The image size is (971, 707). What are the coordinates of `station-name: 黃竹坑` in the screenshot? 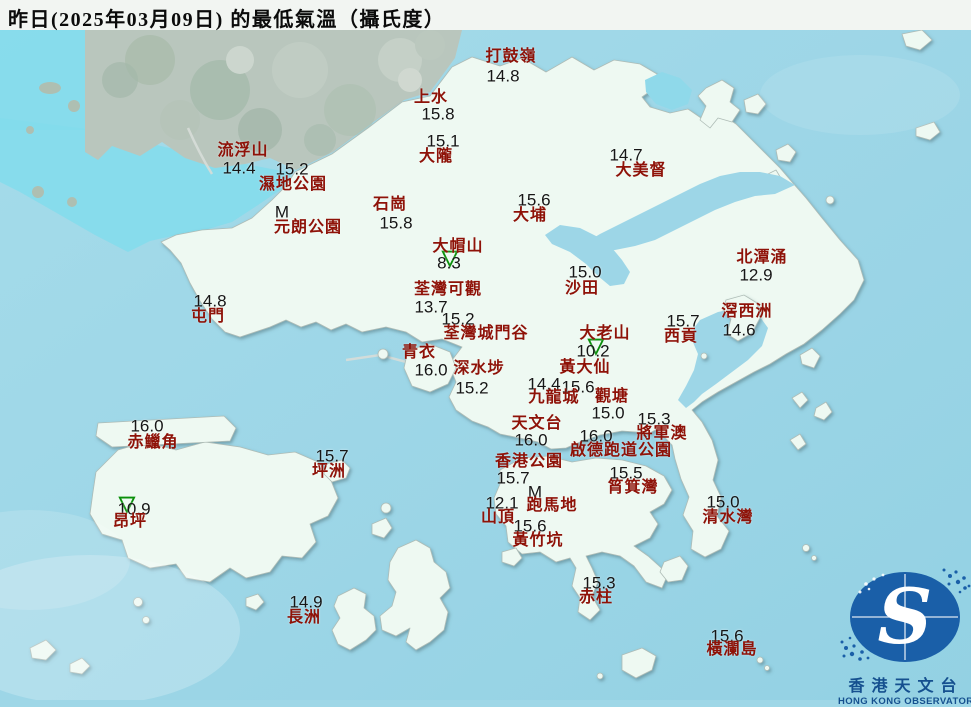 It's located at (538, 540).